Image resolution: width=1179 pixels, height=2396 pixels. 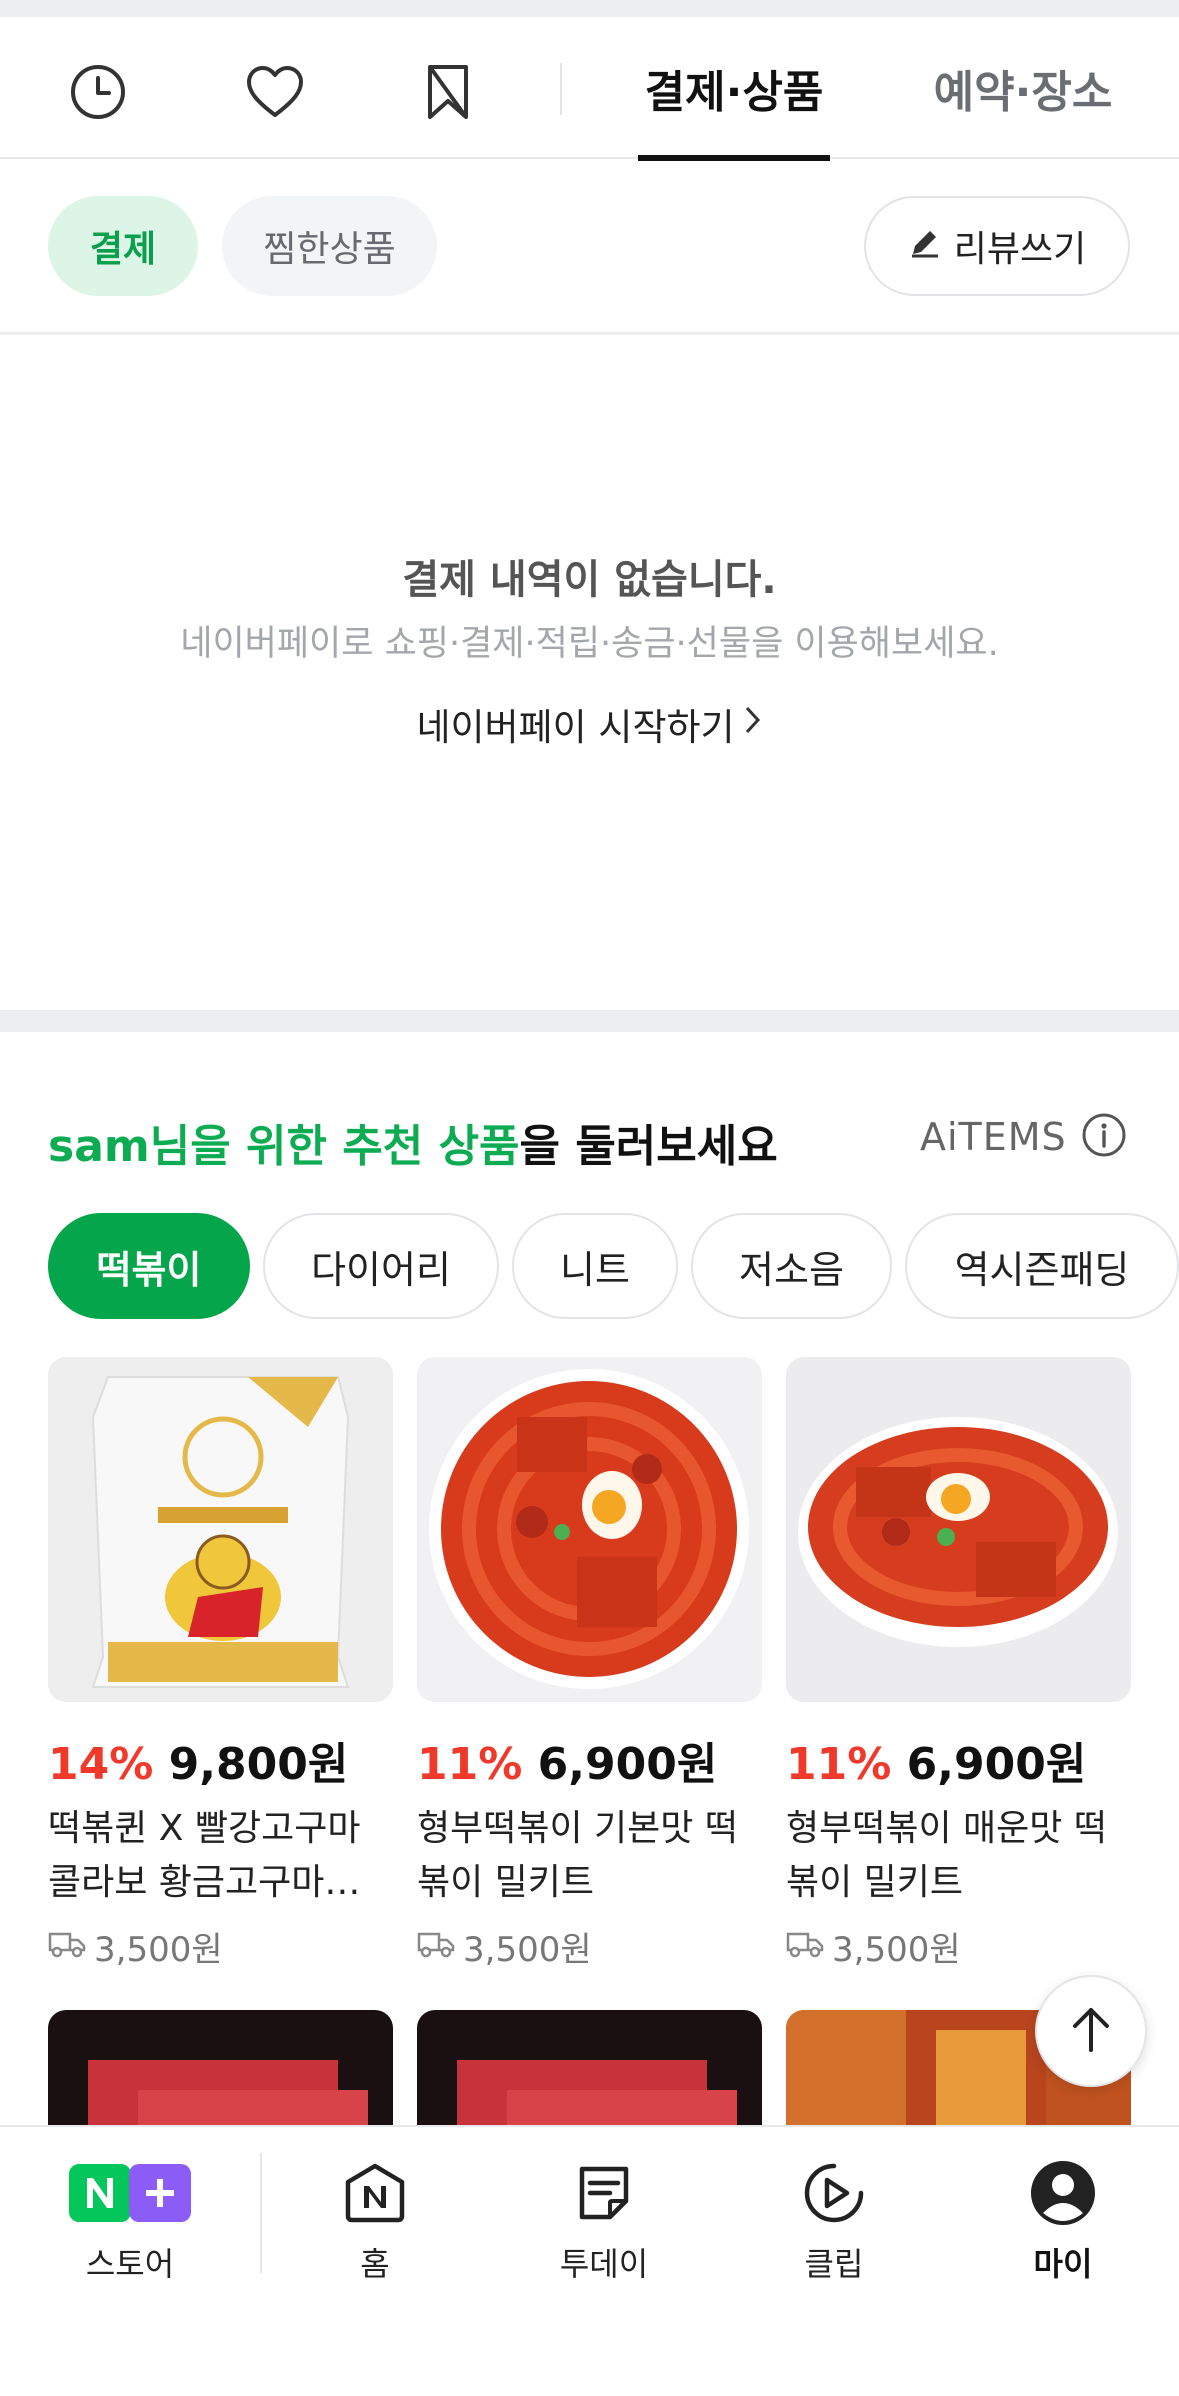 I want to click on recommend-header: sam님을 위한 추천 상품을 둘러보세요, so click(x=413, y=1142).